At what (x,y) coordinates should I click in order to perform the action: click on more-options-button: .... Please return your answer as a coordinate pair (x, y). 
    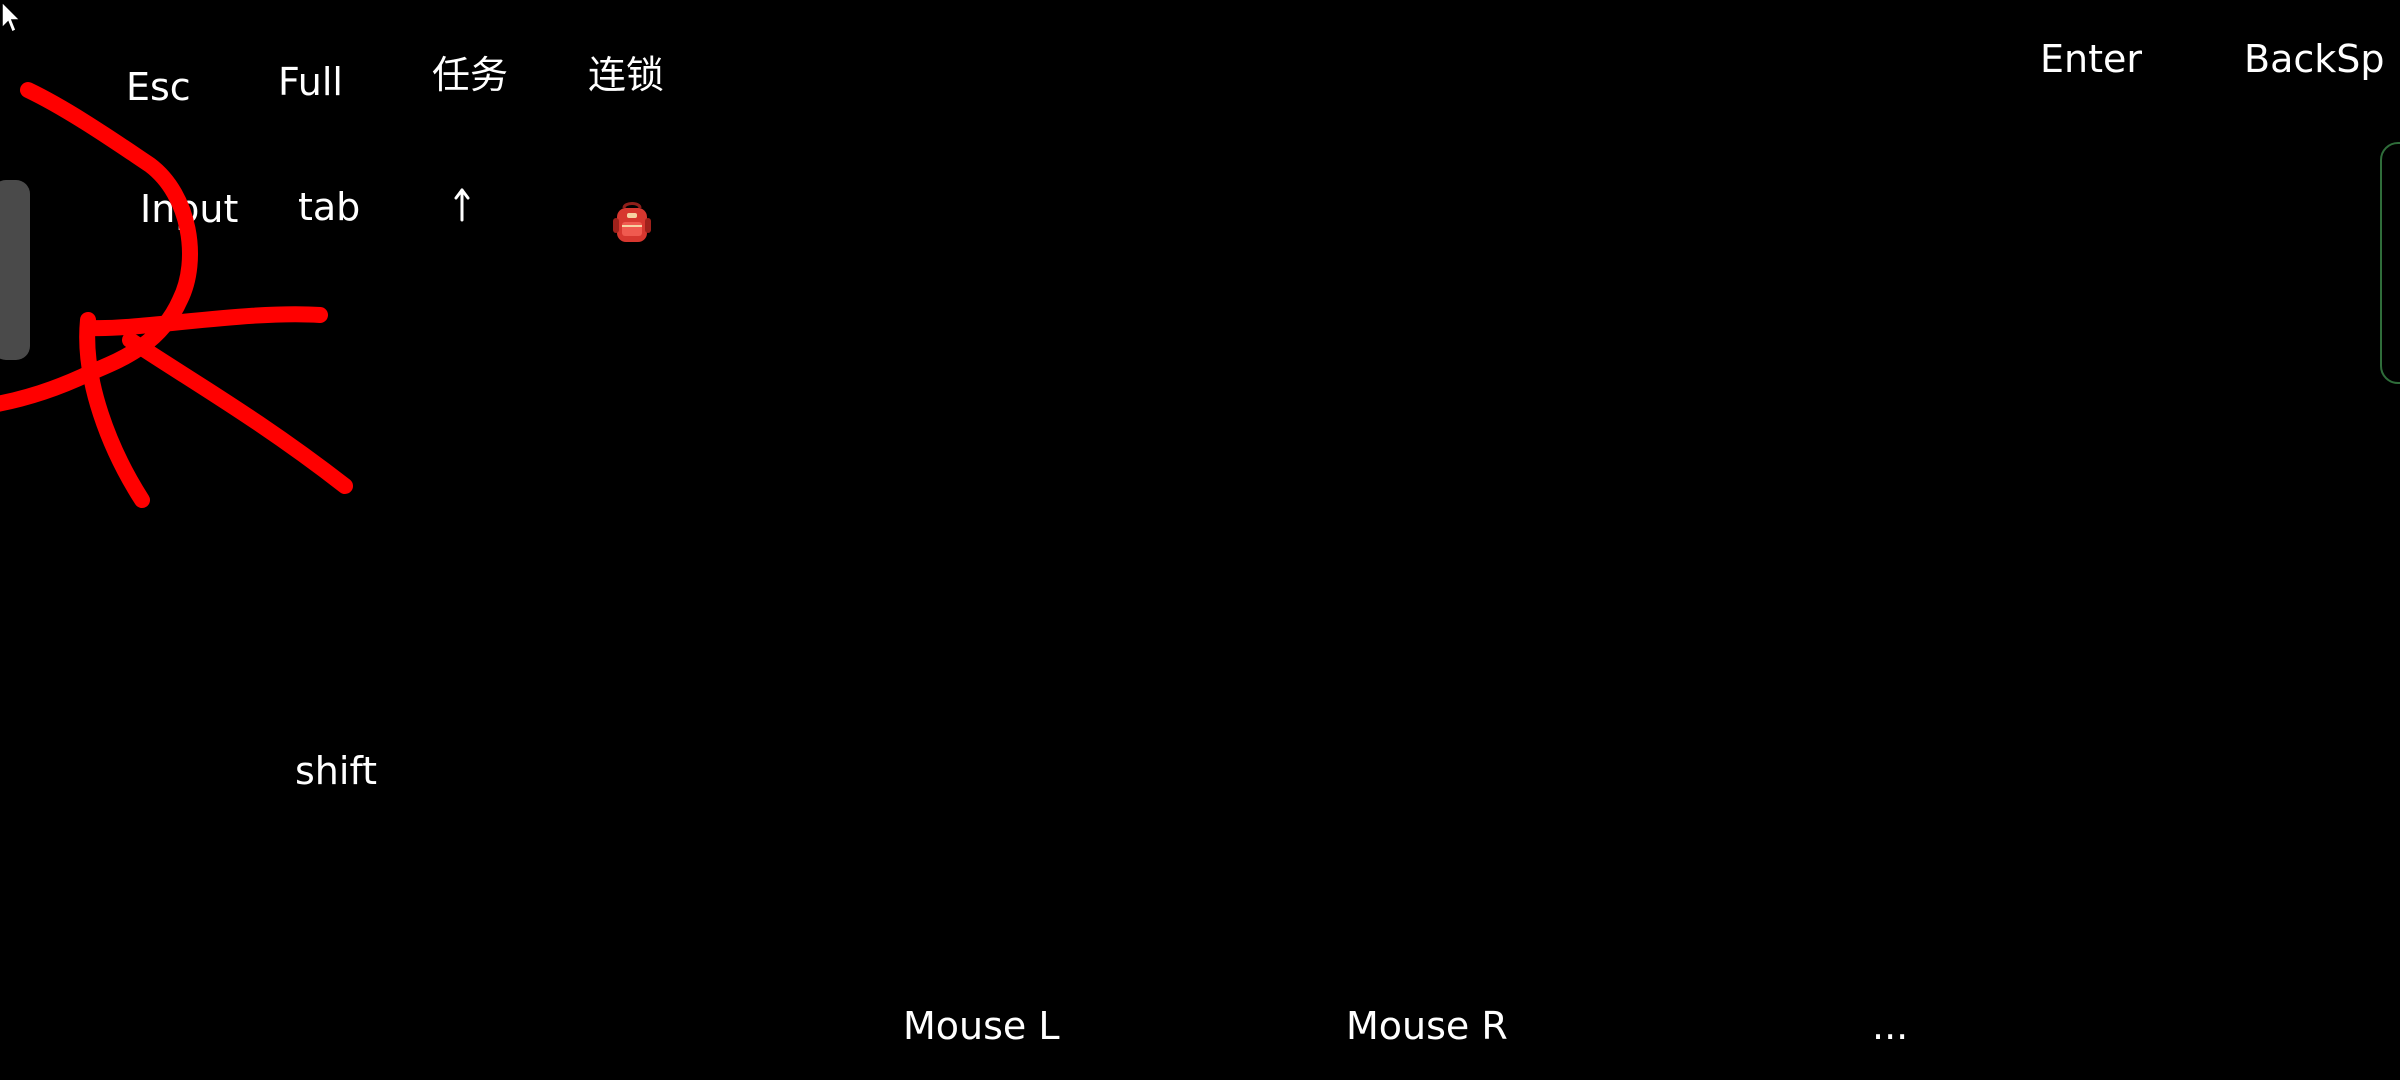
    Looking at the image, I should click on (1890, 1026).